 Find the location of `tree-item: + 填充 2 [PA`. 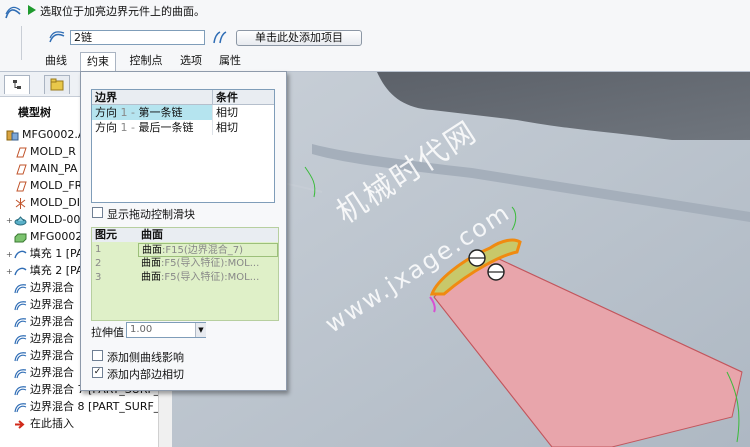

tree-item: + 填充 2 [PA is located at coordinates (44, 270).